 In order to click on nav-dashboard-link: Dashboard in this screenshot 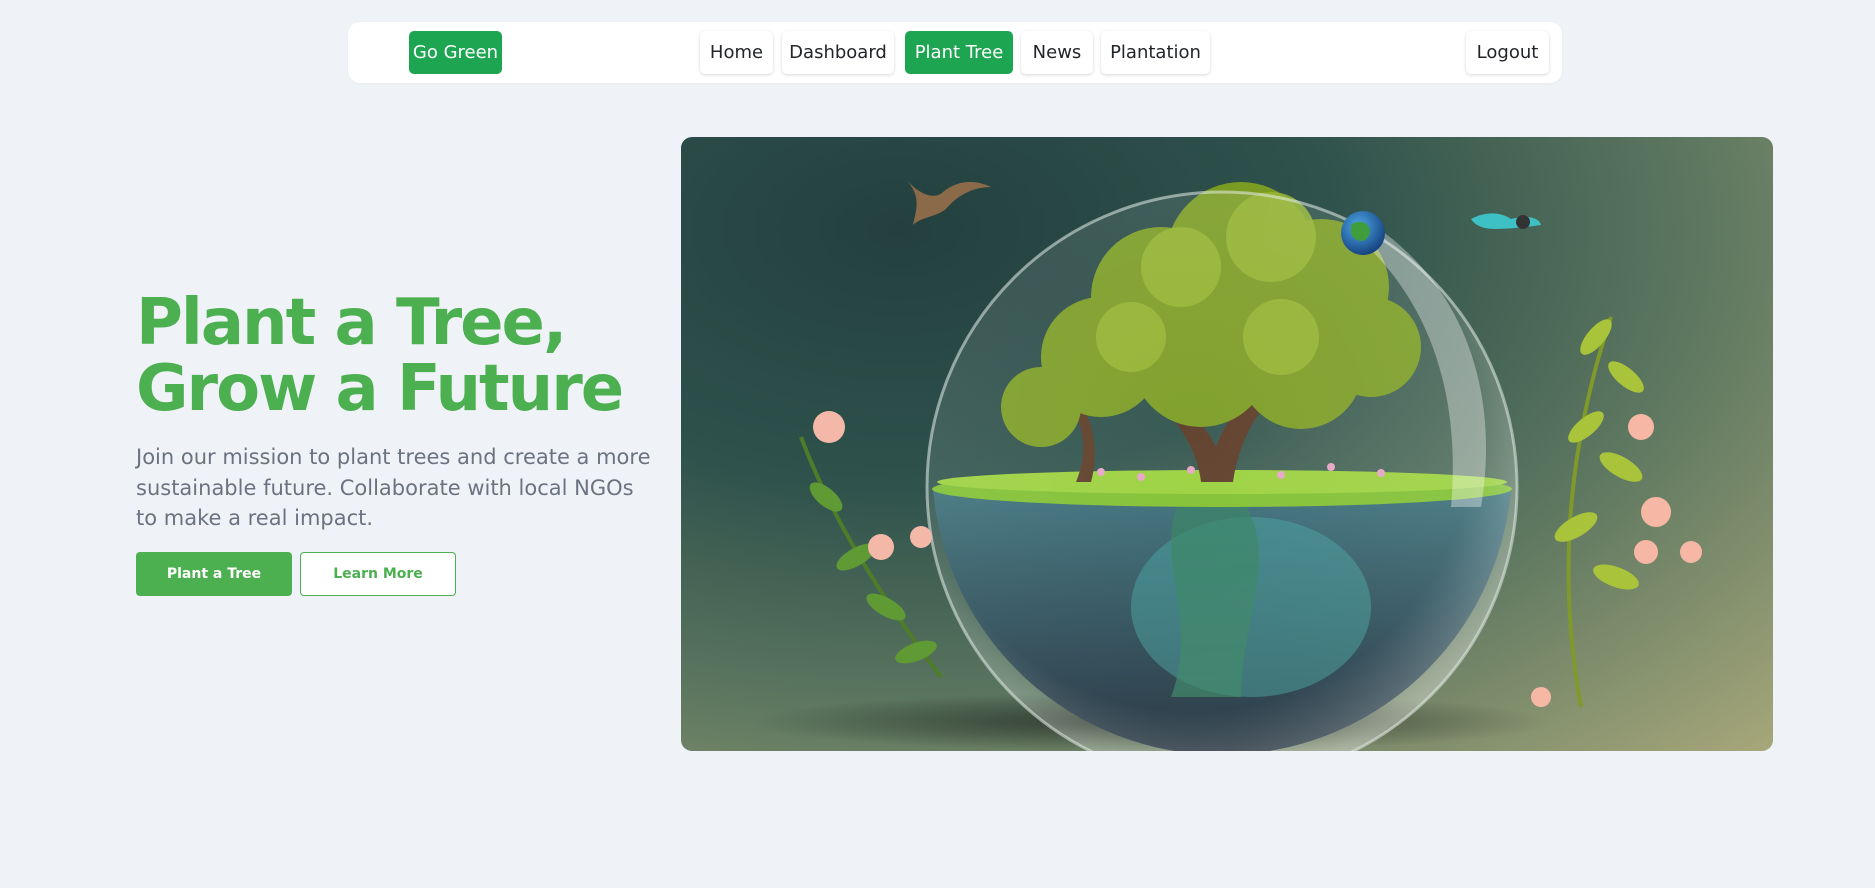, I will do `click(838, 52)`.